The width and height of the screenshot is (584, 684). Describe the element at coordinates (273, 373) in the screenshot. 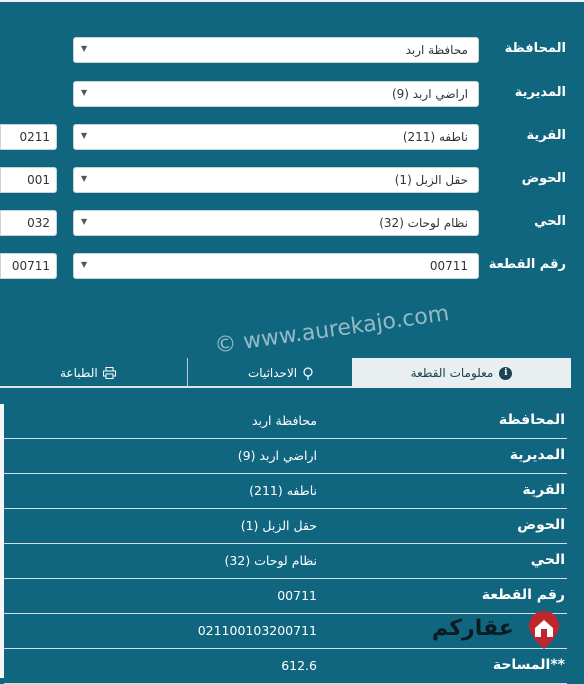

I see `tab-coordinates-label: الاحداثيات` at that location.